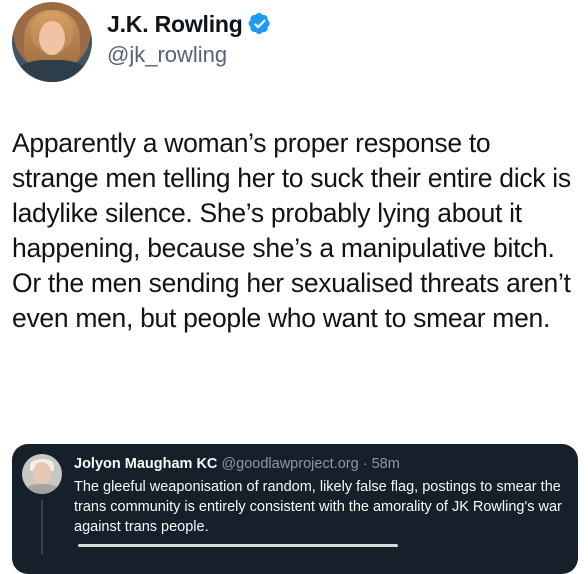 The width and height of the screenshot is (588, 574). What do you see at coordinates (292, 42) in the screenshot?
I see `tweet-header: J.K. Rowling @jk_rowling` at bounding box center [292, 42].